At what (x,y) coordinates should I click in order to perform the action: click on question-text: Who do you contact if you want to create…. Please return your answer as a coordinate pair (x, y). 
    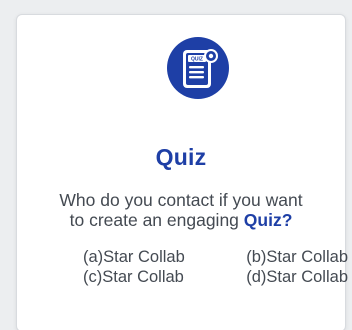
    Looking at the image, I should click on (181, 210).